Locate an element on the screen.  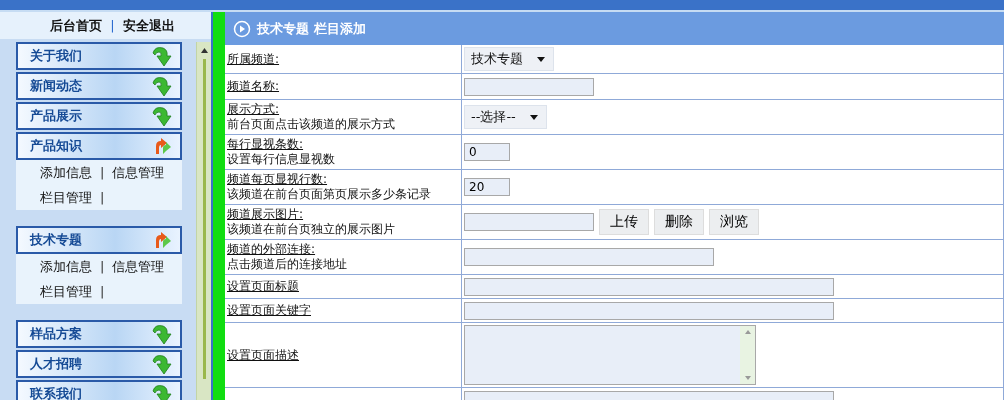
field-label: 频道每页显视行数: is located at coordinates (278, 179).